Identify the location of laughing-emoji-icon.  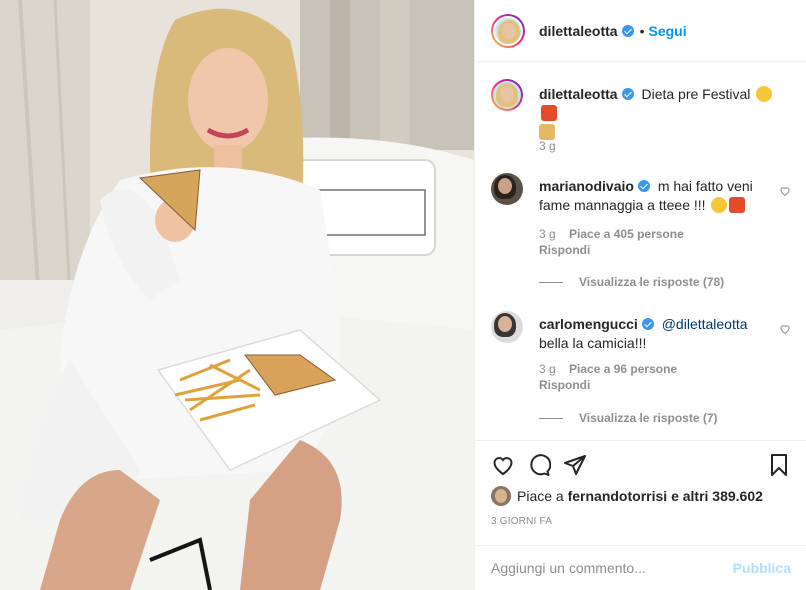
(764, 94).